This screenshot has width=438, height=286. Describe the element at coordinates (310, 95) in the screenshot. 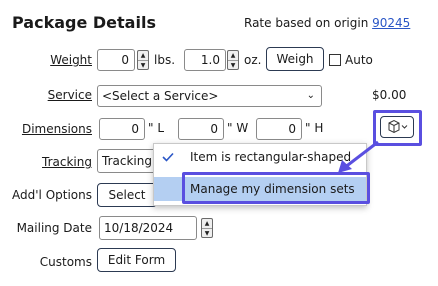

I see `chevron-down-icon: ⌄` at that location.